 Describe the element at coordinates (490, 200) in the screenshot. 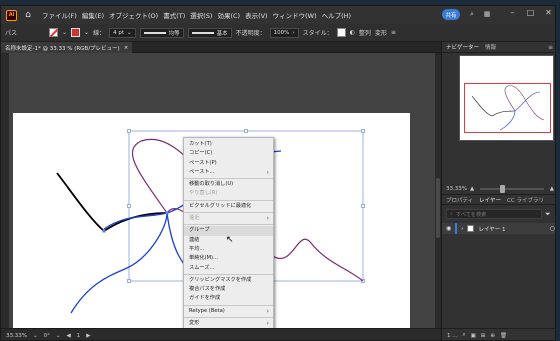

I see `tab-layers: レイヤー` at that location.